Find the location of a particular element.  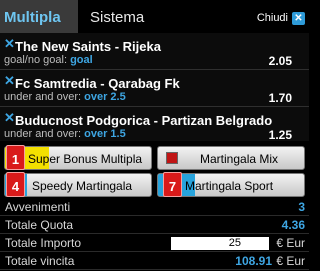

close-button: Chiudi ✕ is located at coordinates (281, 18).